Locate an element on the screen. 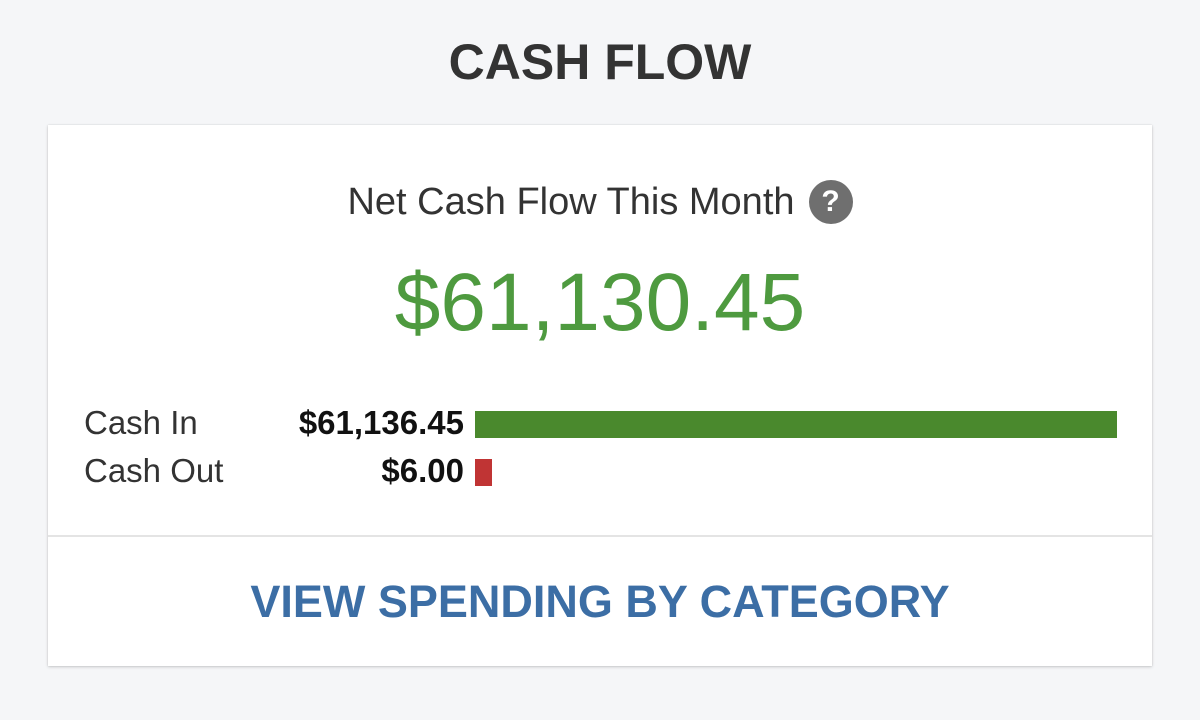  page-title: CASH FLOW is located at coordinates (600, 62).